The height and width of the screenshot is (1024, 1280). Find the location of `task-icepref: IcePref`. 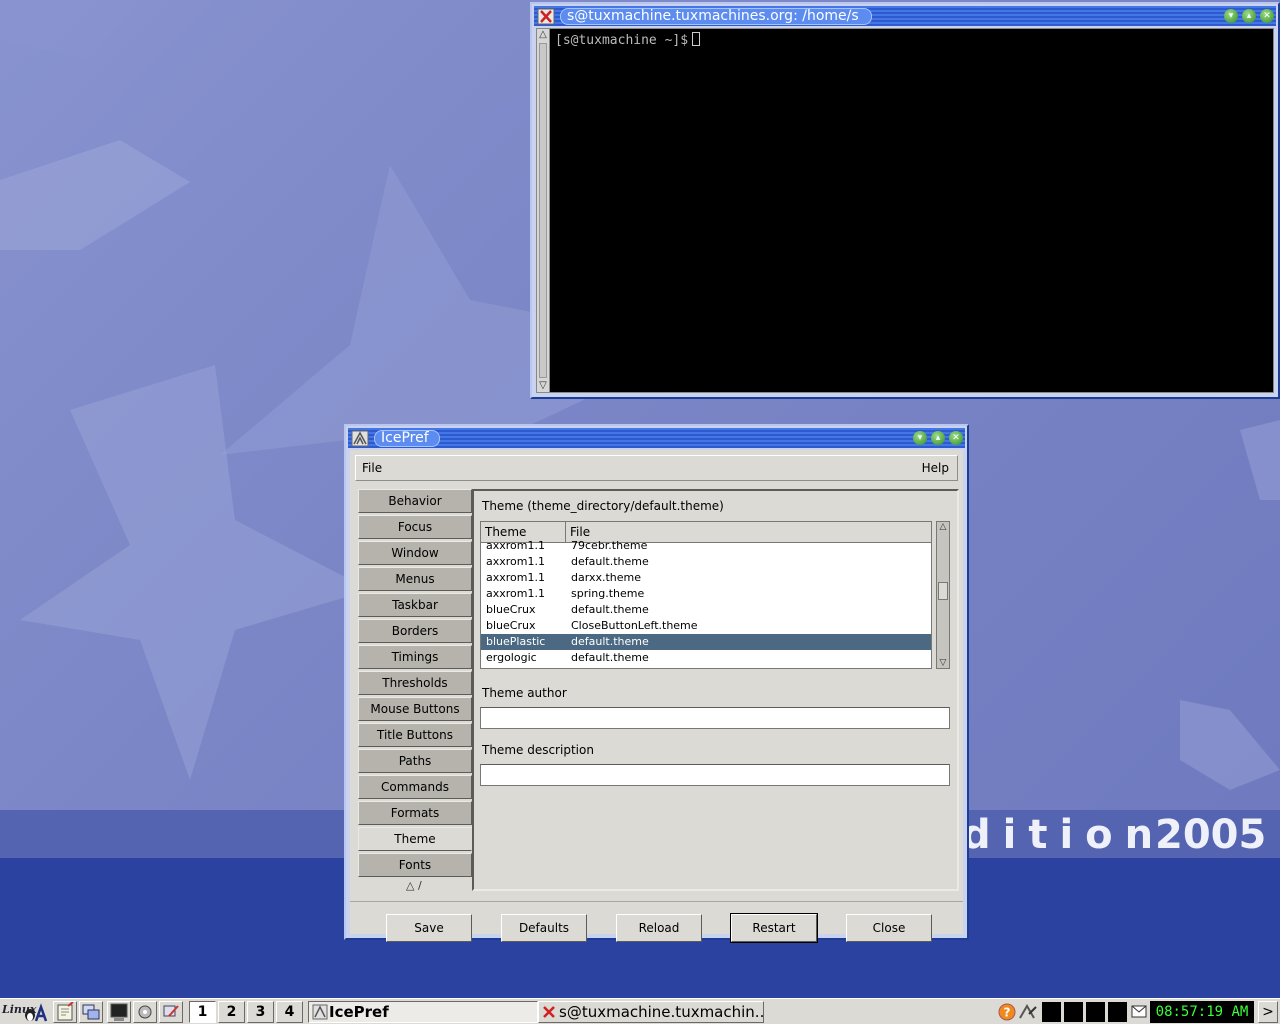

task-icepref: IcePref is located at coordinates (423, 1012).